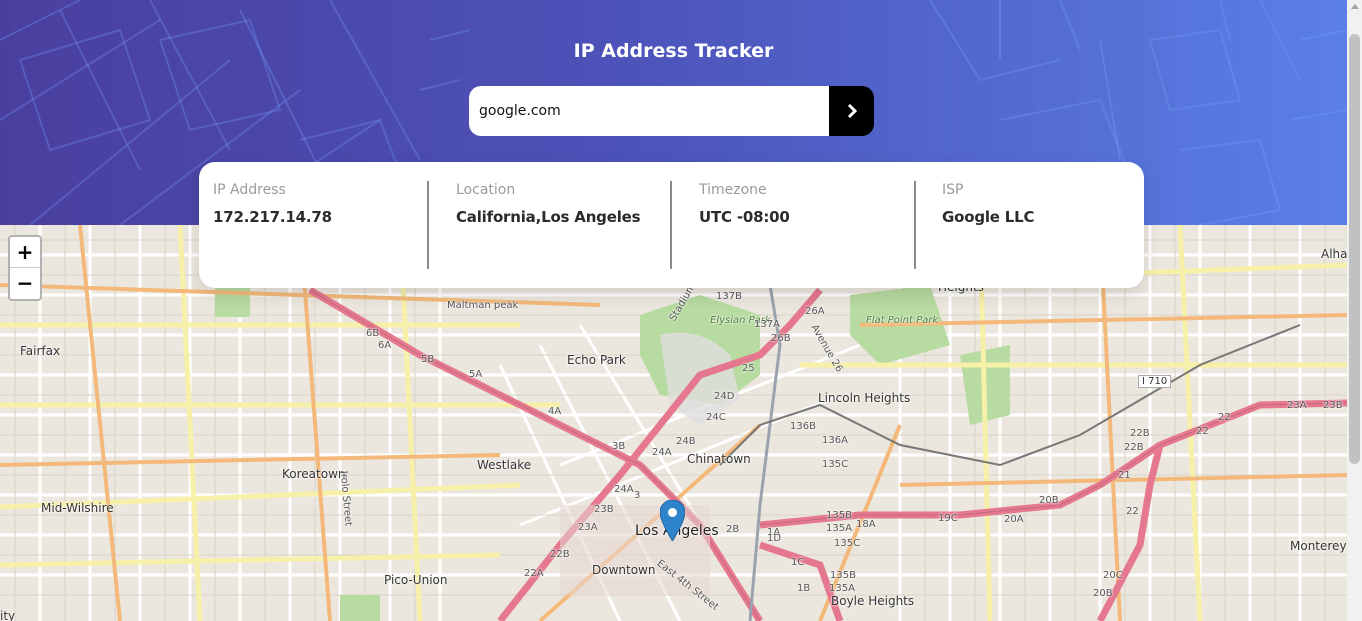  Describe the element at coordinates (673, 51) in the screenshot. I see `page-title: IP Address Tracker` at that location.